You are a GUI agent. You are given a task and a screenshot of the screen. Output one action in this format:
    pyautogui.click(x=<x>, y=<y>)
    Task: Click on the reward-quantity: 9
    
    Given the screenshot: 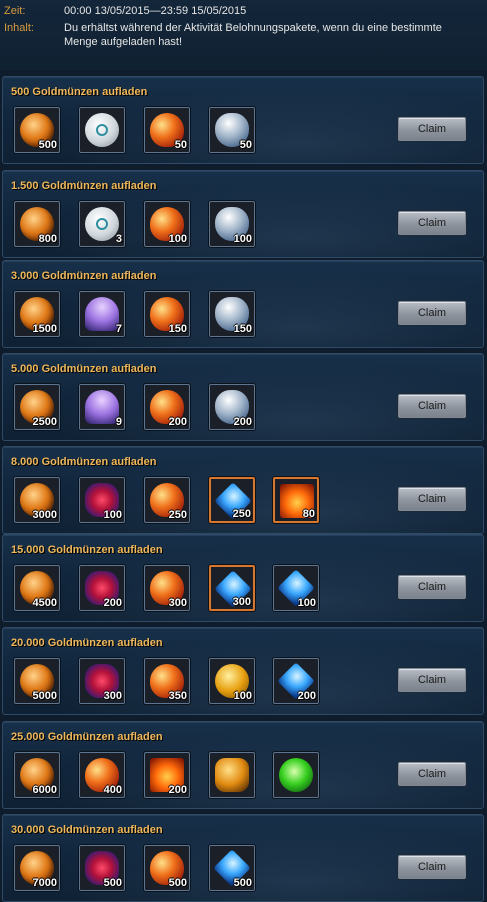 What is the action you would take?
    pyautogui.click(x=118, y=422)
    